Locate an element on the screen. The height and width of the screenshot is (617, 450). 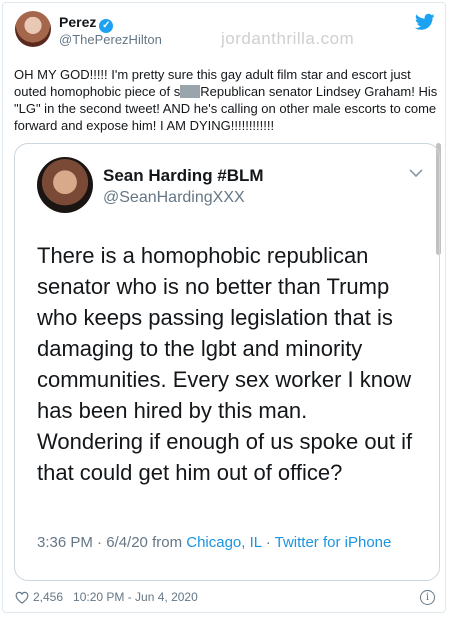
quoted-time: 3:36 PM · 6/4/20 from is located at coordinates (111, 542).